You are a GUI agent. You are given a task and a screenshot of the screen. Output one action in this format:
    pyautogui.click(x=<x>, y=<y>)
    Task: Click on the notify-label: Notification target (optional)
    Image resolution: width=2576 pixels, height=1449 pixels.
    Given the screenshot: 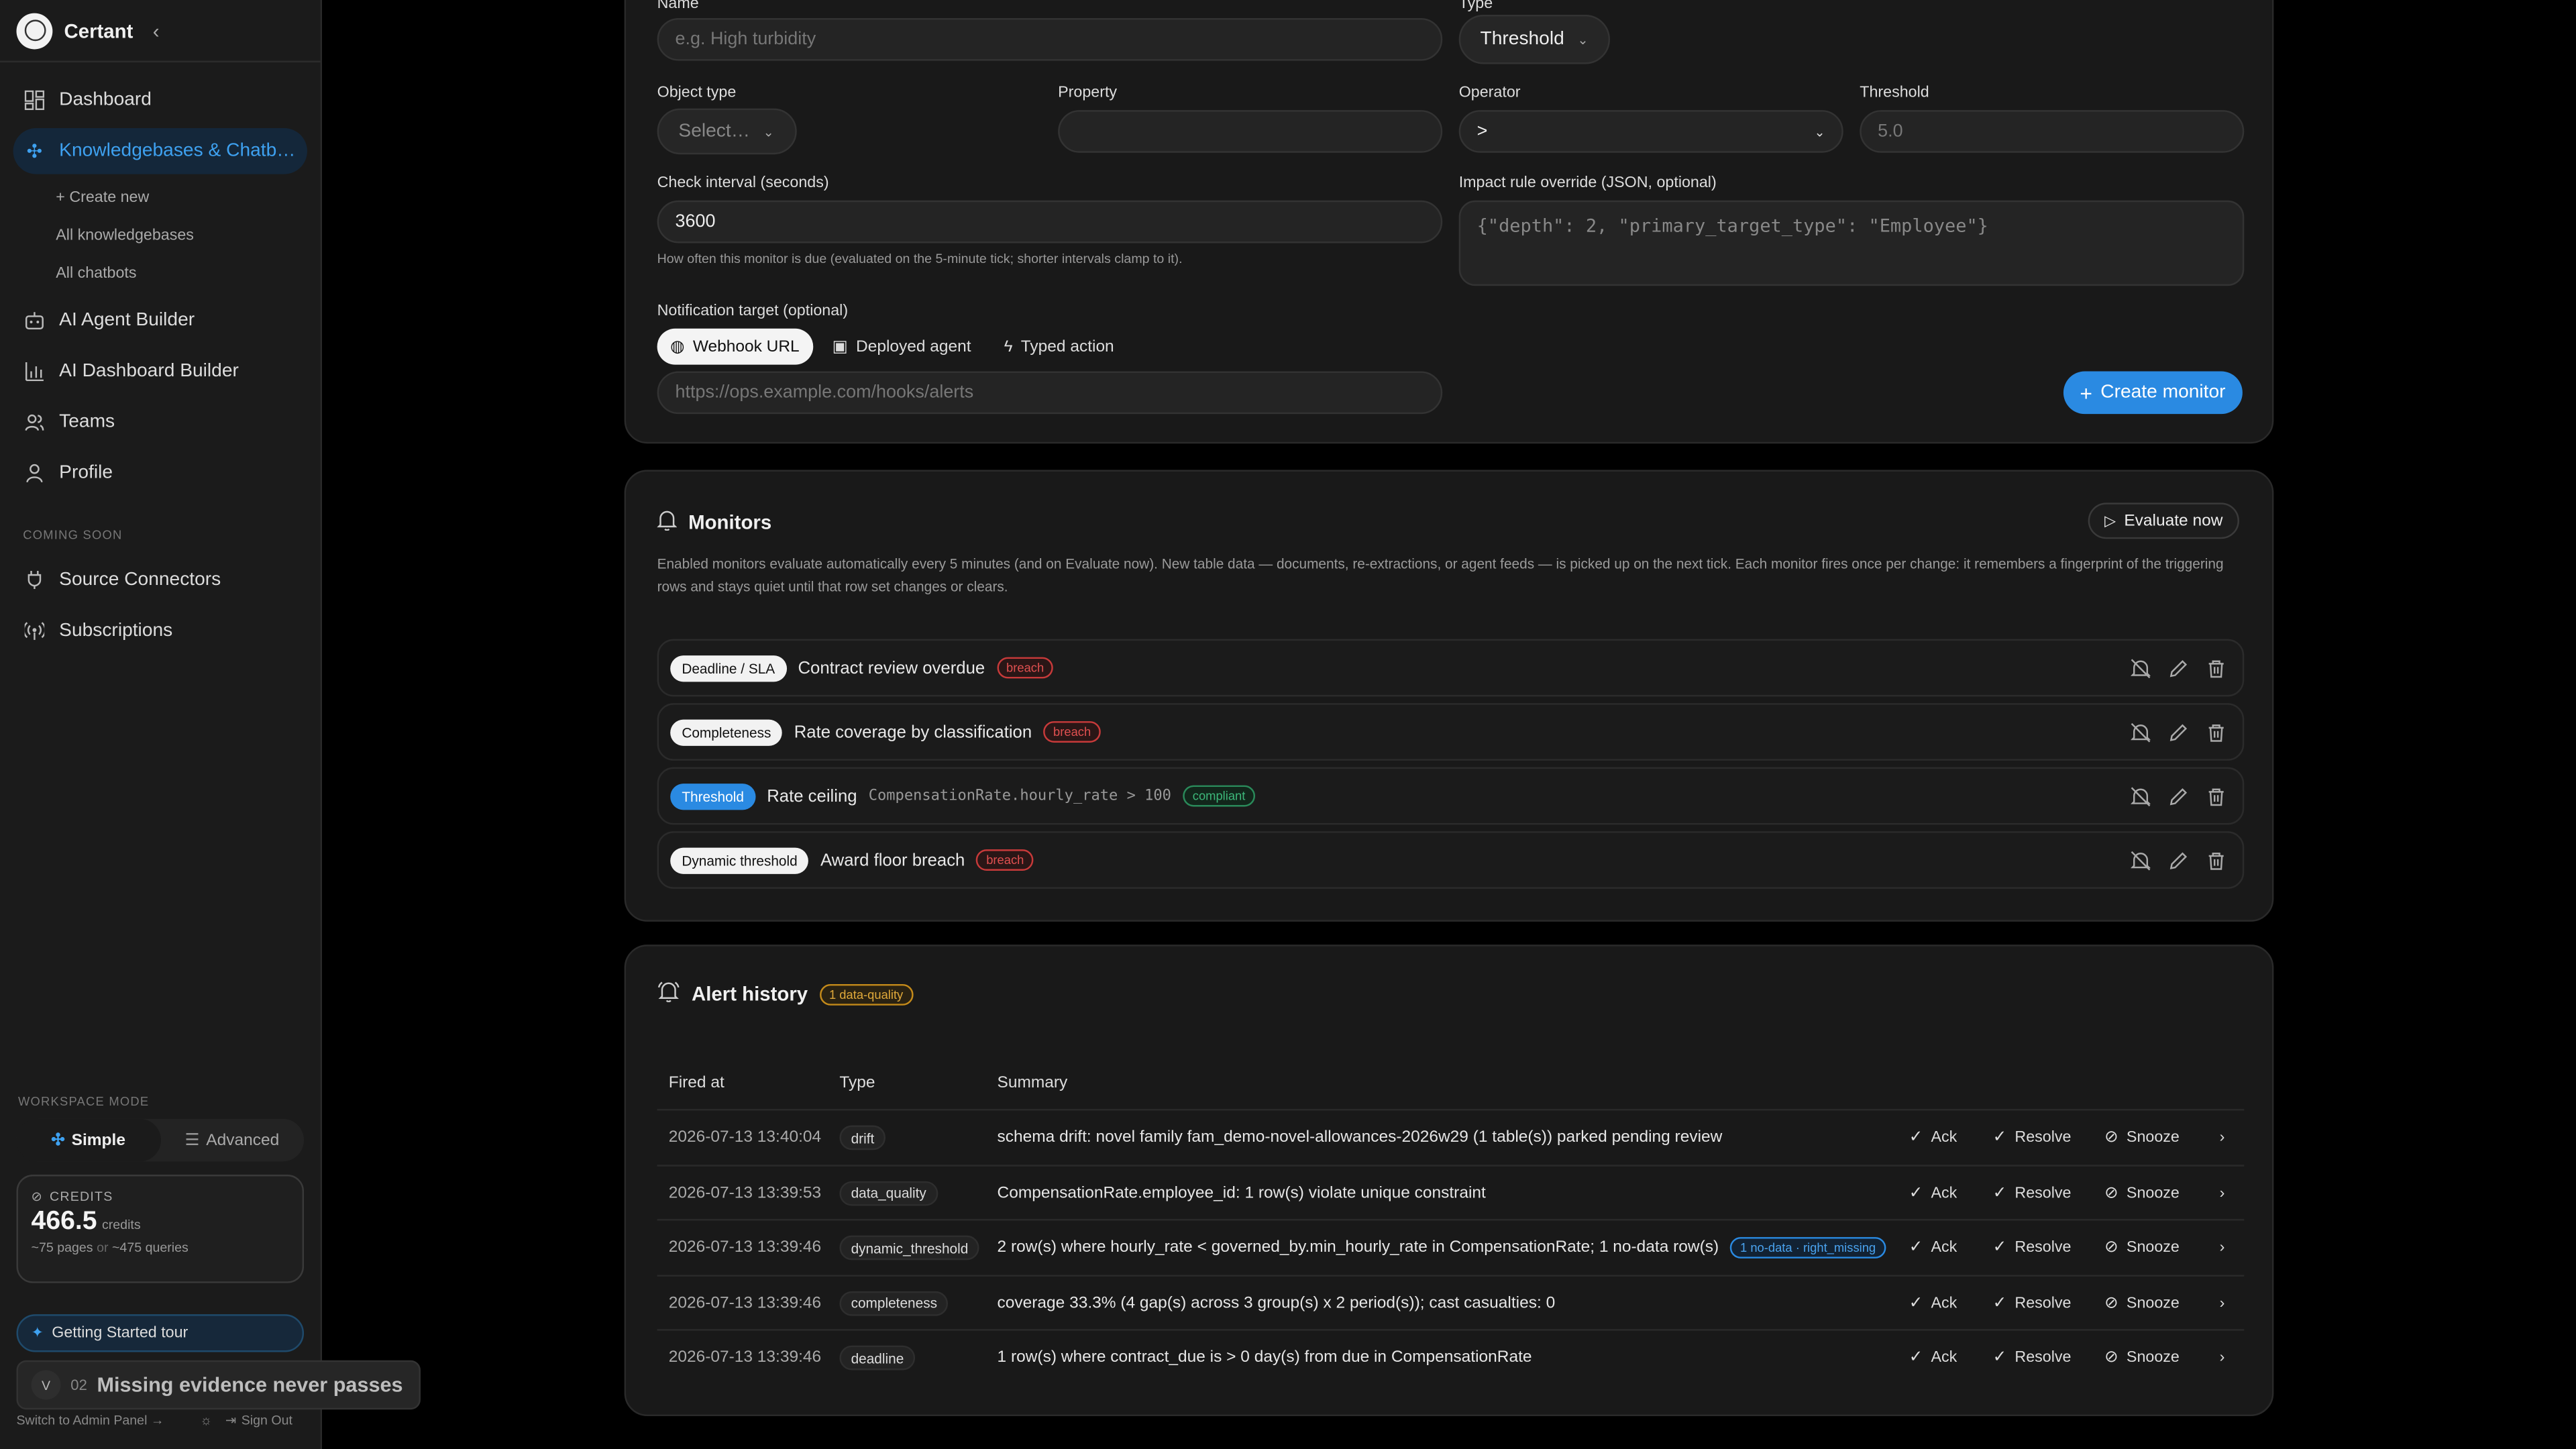 What is the action you would take?
    pyautogui.click(x=753, y=311)
    